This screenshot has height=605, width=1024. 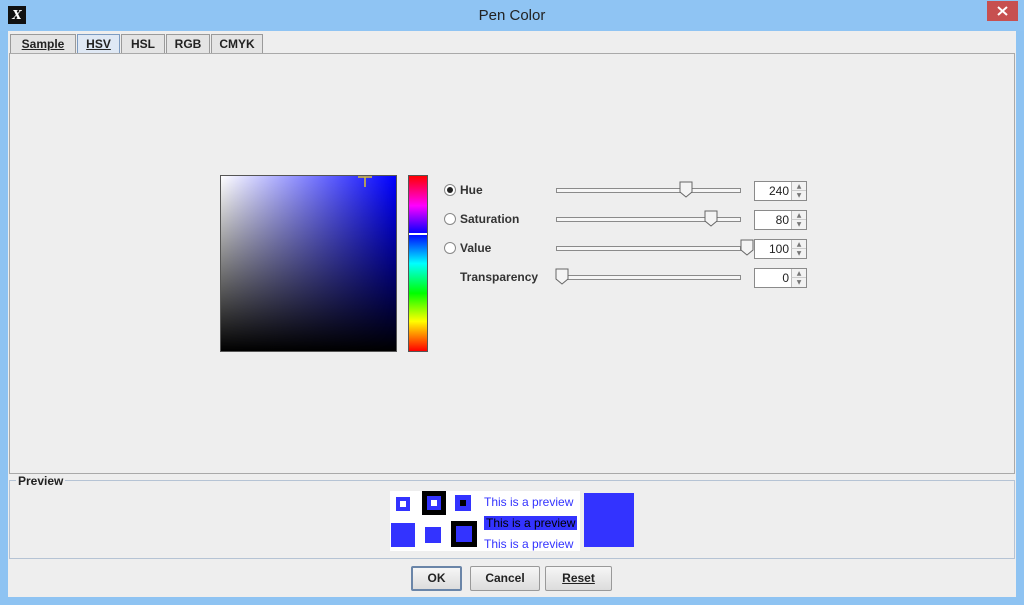 I want to click on tab-hsv: HSV, so click(x=98, y=44).